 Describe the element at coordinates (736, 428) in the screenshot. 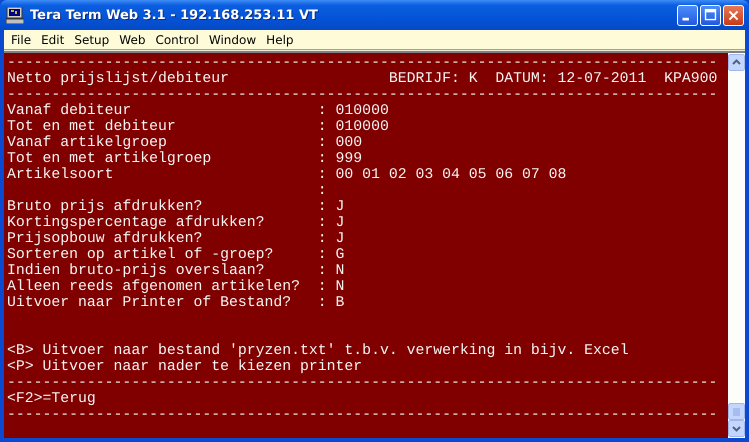

I see `scroll-down-button` at that location.